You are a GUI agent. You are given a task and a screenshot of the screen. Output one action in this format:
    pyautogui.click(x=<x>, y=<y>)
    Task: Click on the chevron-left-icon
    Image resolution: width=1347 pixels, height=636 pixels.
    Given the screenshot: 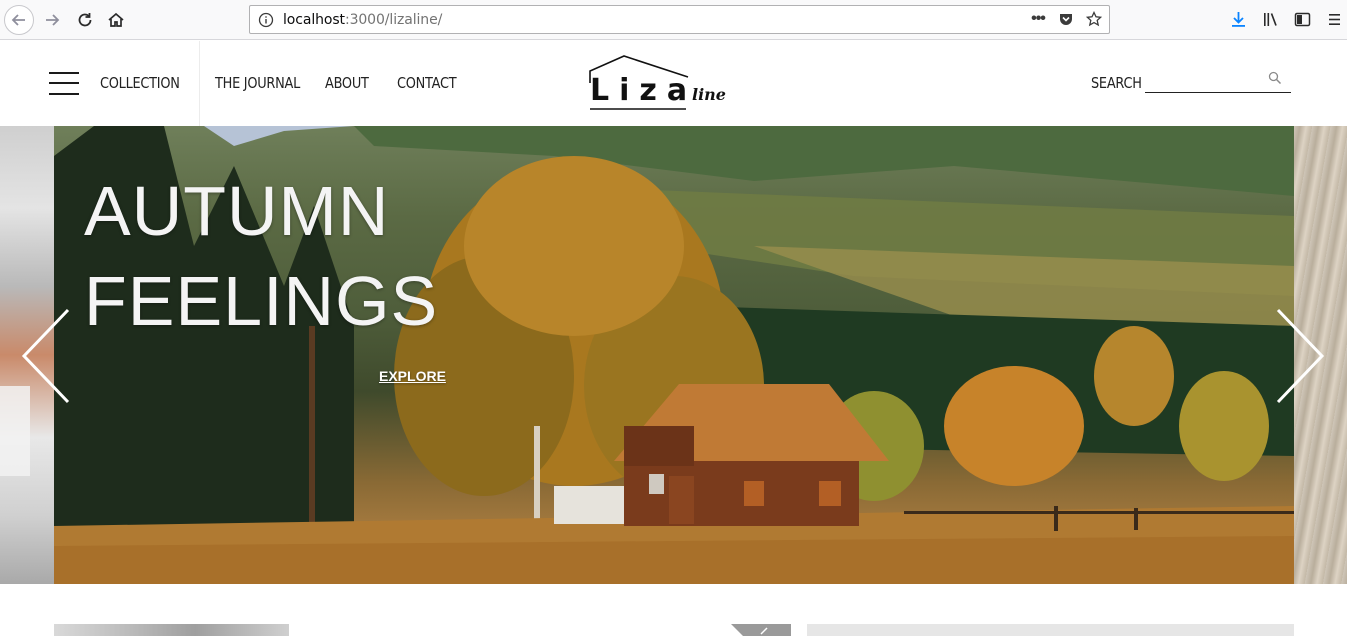 What is the action you would take?
    pyautogui.click(x=45, y=356)
    